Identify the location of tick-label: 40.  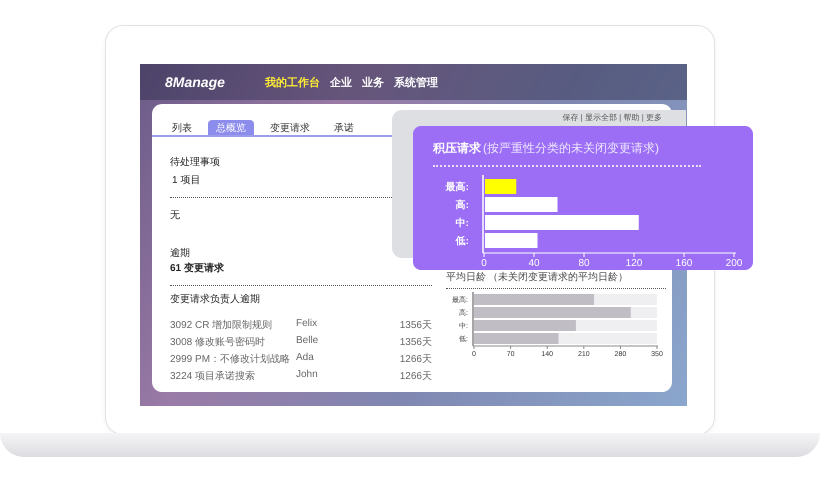
(534, 262).